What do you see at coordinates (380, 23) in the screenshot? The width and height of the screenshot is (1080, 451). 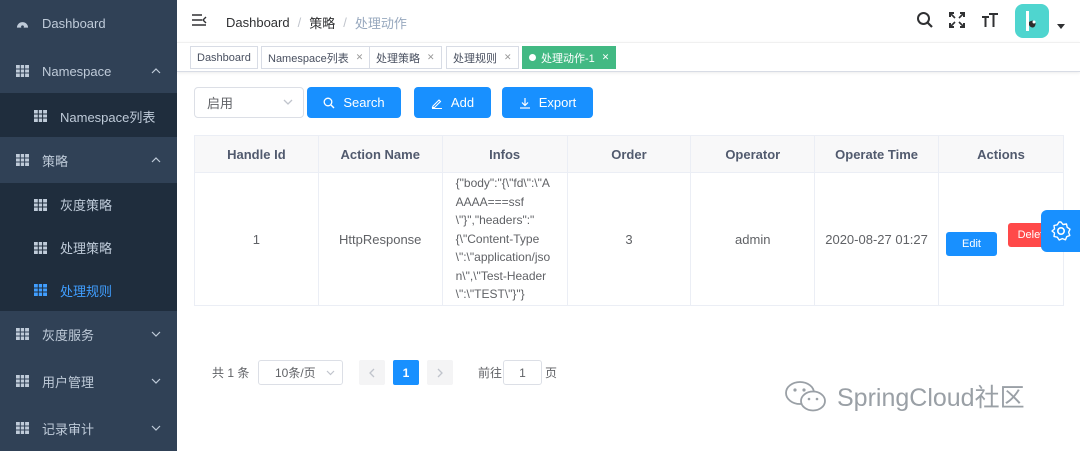 I see `breadcrumb-current: 处理动作` at bounding box center [380, 23].